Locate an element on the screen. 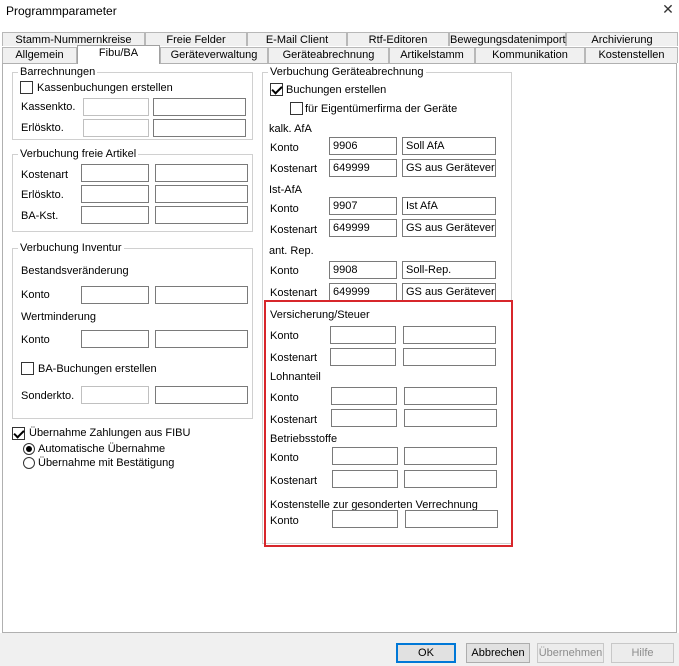 The height and width of the screenshot is (666, 679). ist-afa-konto-nr: 9907 is located at coordinates (363, 206).